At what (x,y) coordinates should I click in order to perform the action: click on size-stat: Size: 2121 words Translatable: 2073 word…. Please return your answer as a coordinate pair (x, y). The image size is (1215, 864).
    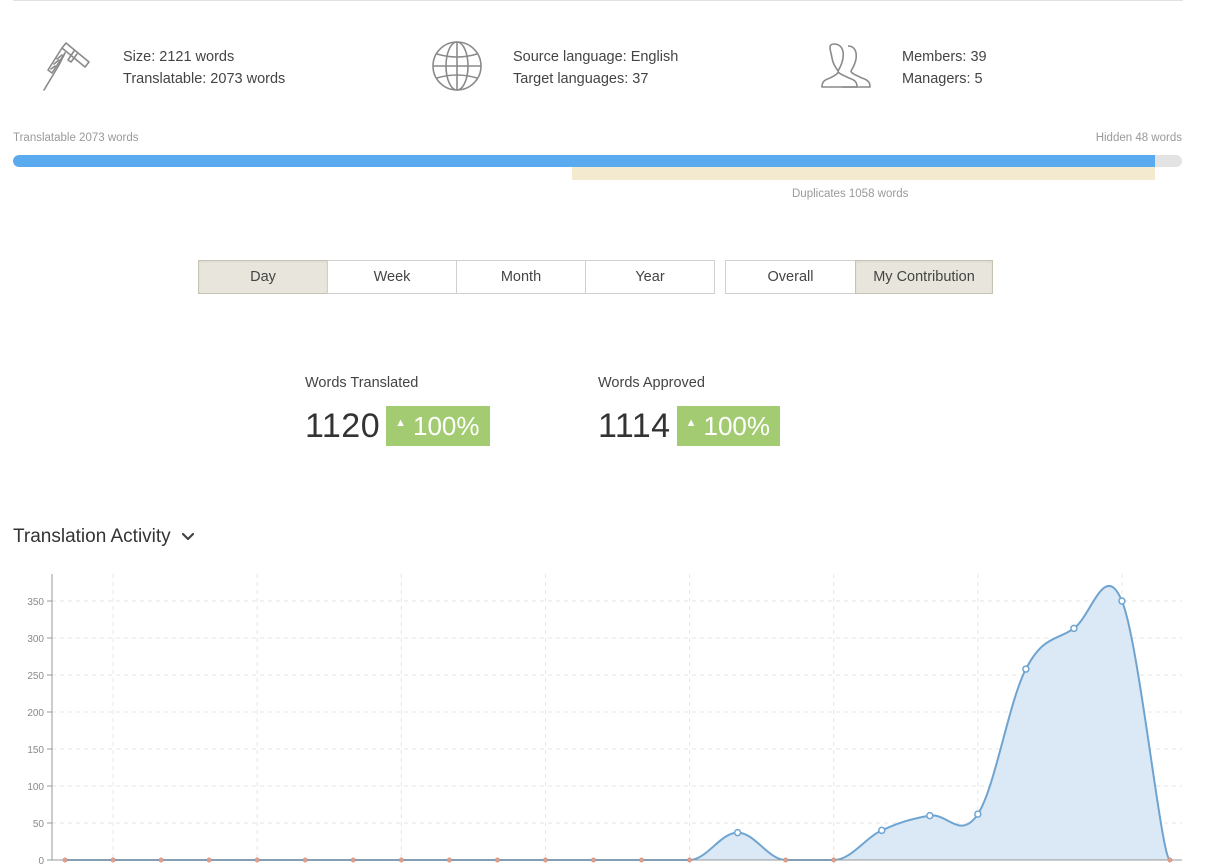
    Looking at the image, I should click on (205, 70).